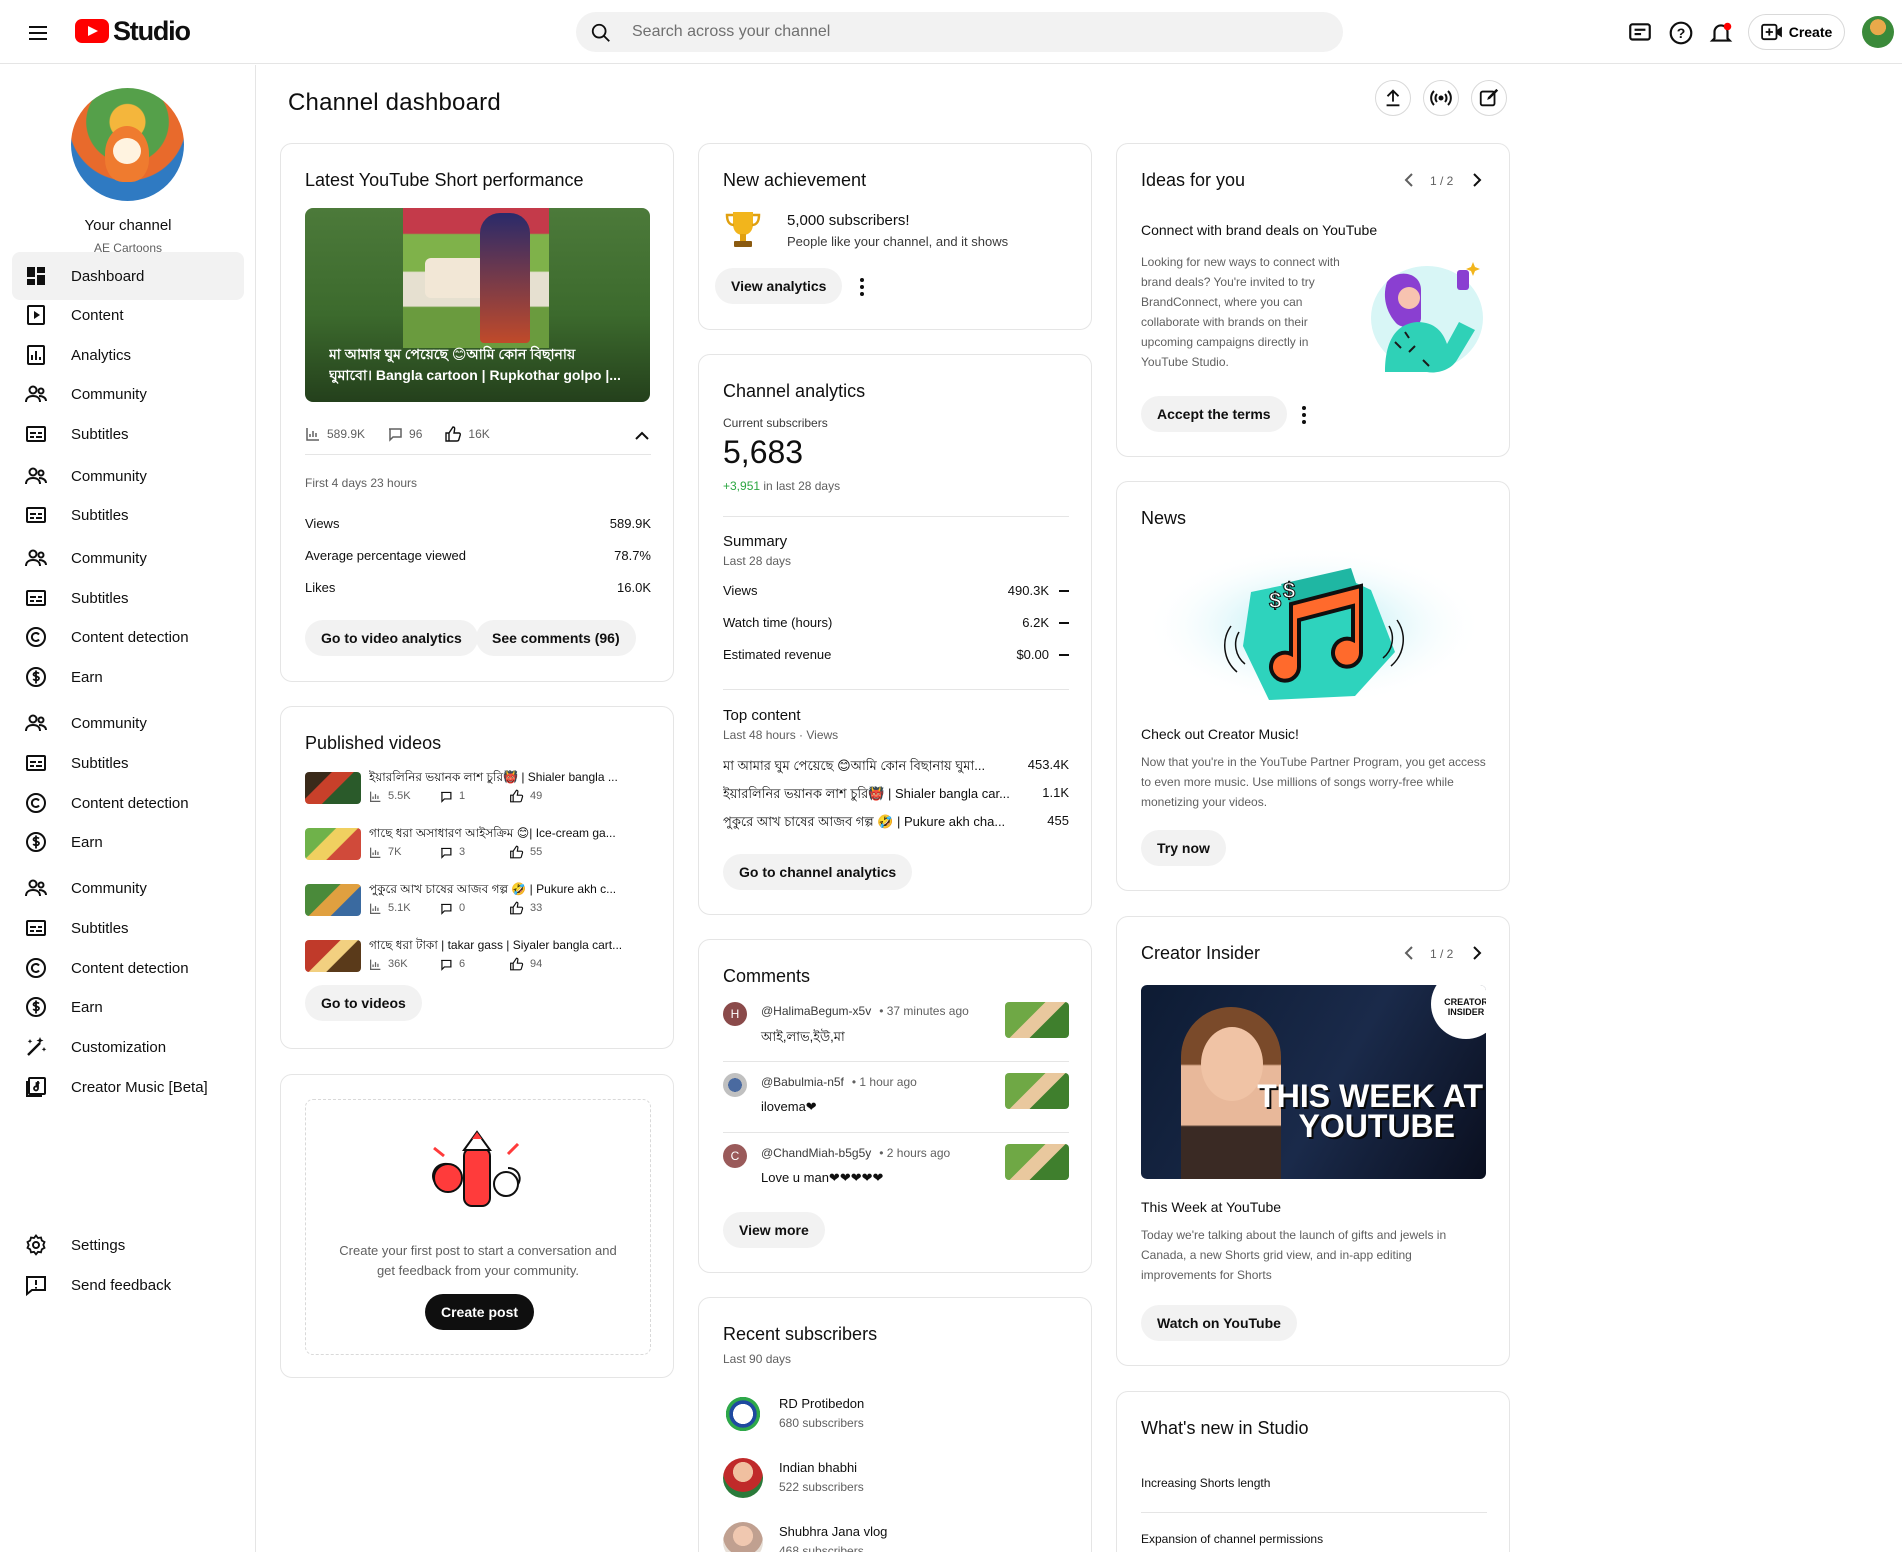 The height and width of the screenshot is (1552, 1902). Describe the element at coordinates (833, 1531) in the screenshot. I see `subscriber-name: Shubhra Jana vlog` at that location.